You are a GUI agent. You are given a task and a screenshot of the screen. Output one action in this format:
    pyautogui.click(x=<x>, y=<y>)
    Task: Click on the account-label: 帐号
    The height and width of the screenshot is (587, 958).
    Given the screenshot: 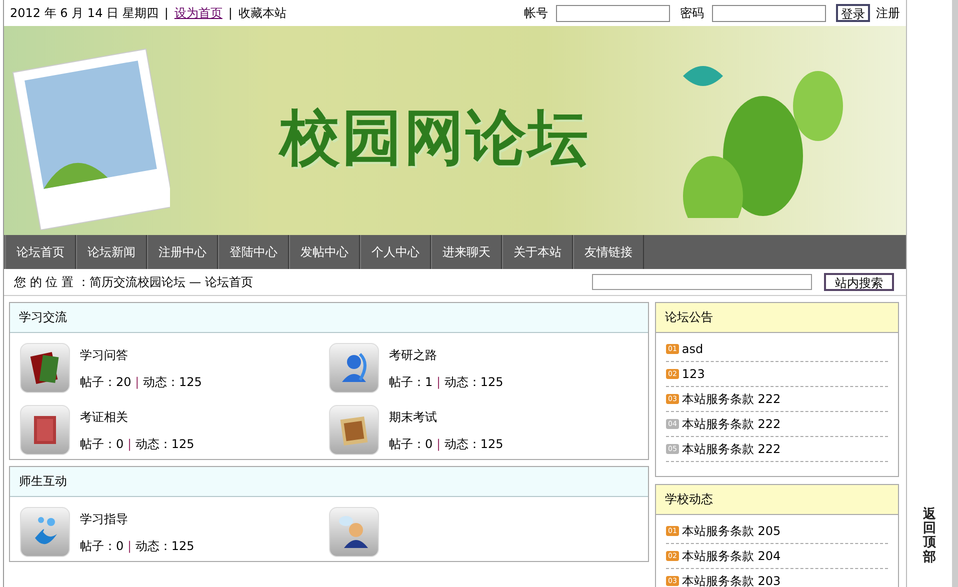 What is the action you would take?
    pyautogui.click(x=536, y=13)
    